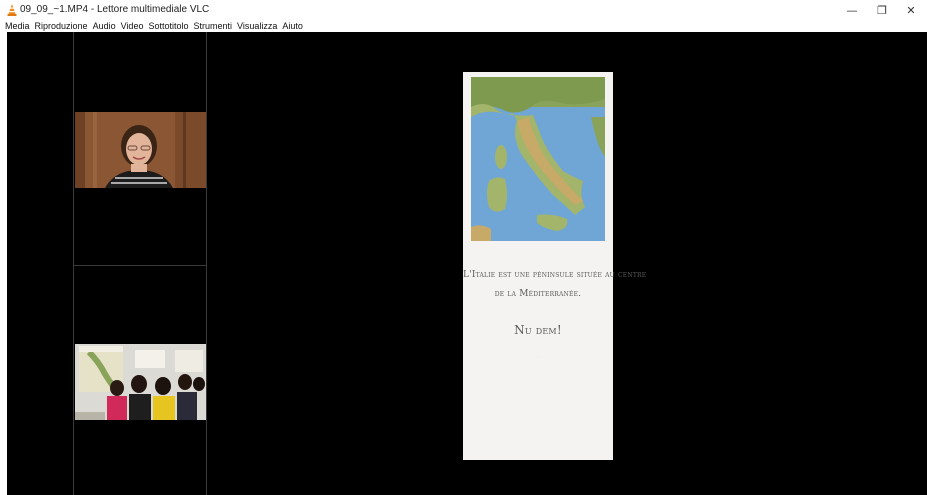 The image size is (927, 495). I want to click on menu-sottotitolo: Sottotitolo, so click(168, 26).